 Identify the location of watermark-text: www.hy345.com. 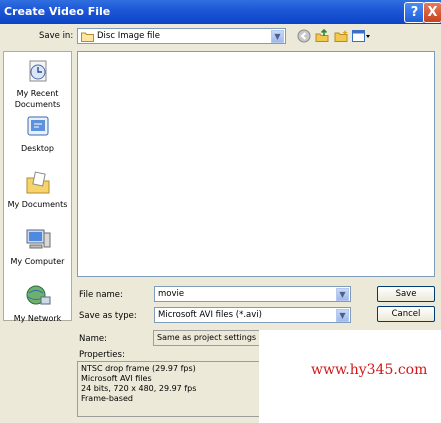
(369, 370).